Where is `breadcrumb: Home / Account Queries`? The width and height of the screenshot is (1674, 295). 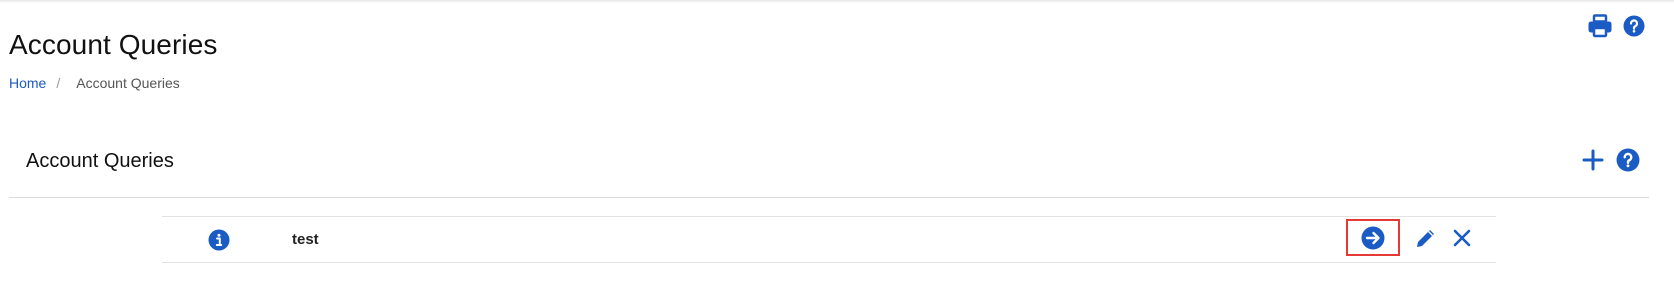
breadcrumb: Home / Account Queries is located at coordinates (94, 83).